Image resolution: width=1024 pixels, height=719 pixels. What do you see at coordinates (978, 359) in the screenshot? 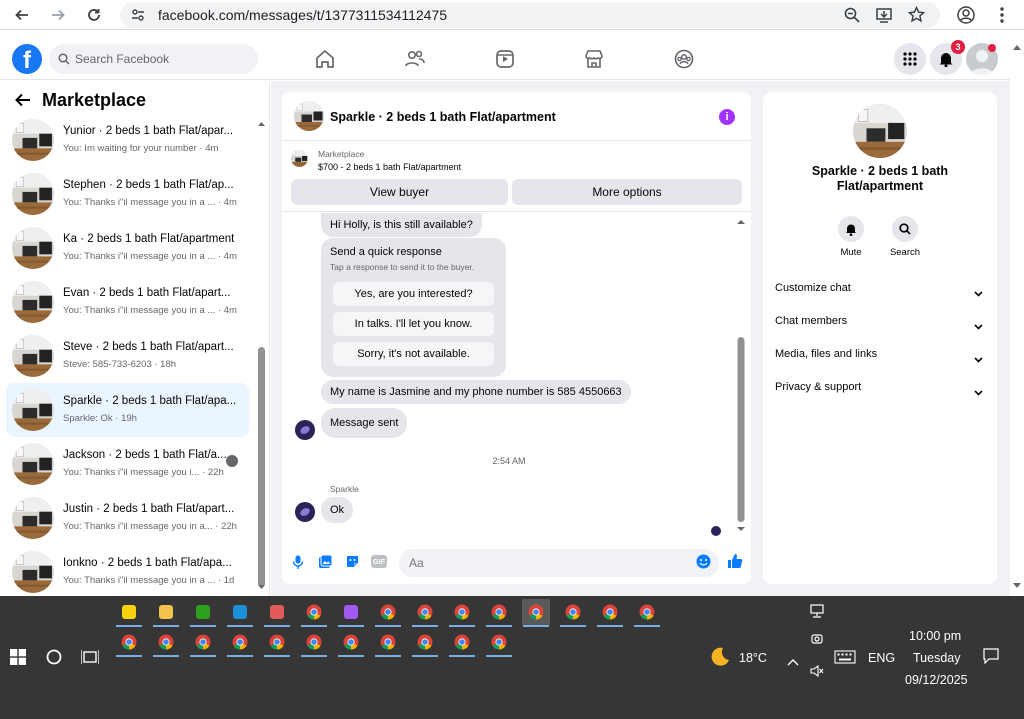
I see `chevron-down-icon` at bounding box center [978, 359].